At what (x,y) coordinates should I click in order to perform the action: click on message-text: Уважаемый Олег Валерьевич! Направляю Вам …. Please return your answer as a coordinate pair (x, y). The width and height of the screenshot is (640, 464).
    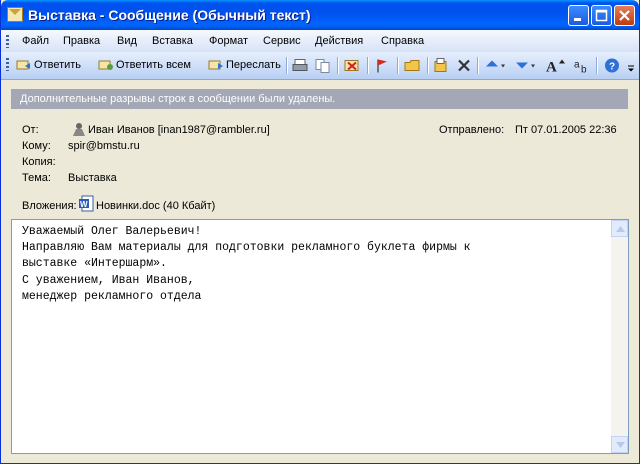
    Looking at the image, I should click on (246, 264).